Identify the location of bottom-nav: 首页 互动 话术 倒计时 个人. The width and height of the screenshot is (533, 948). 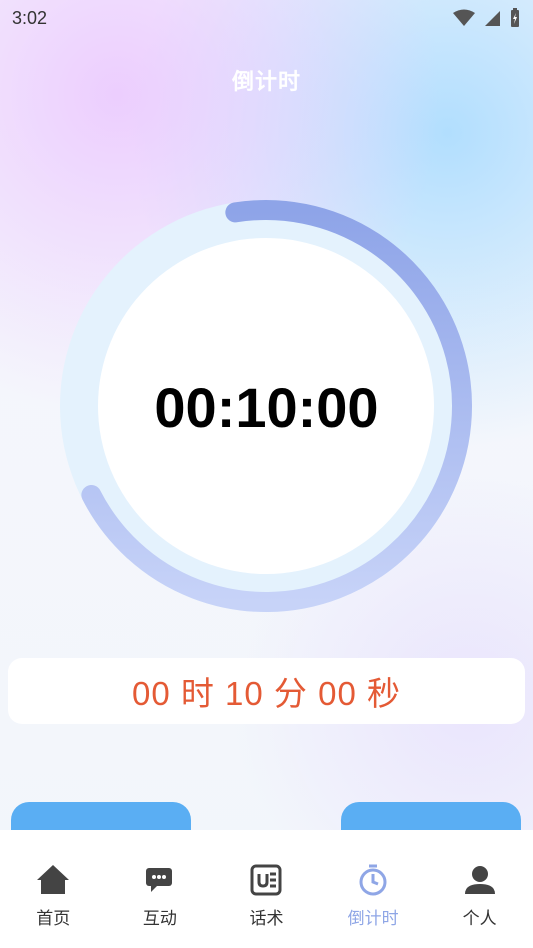
(266, 889).